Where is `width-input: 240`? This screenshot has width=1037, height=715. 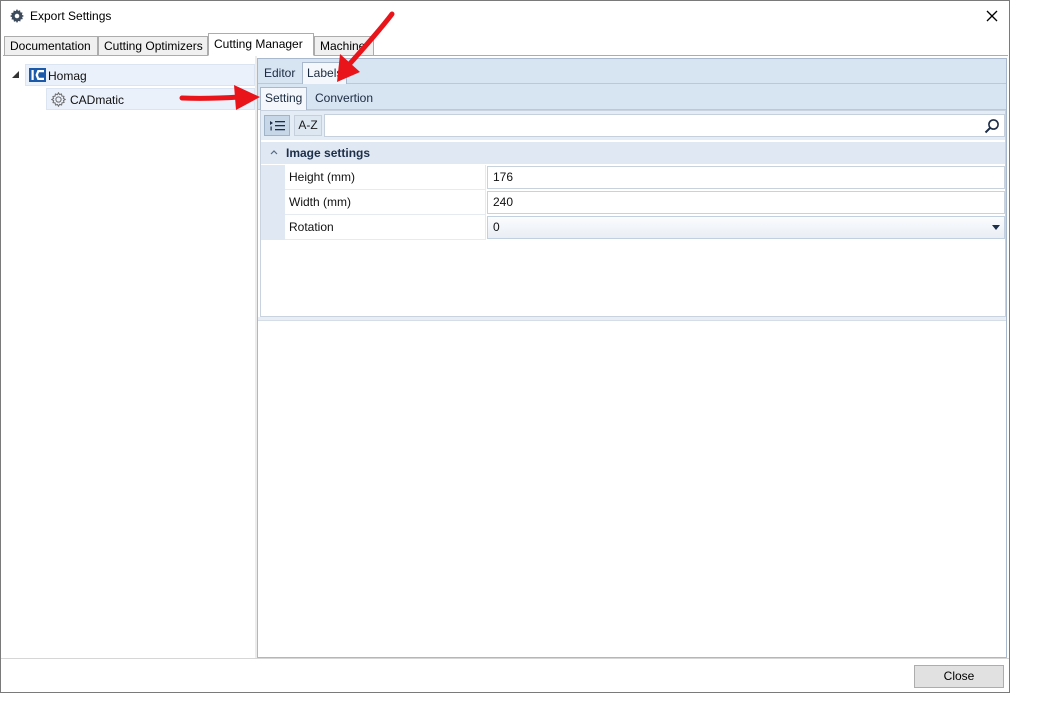 width-input: 240 is located at coordinates (746, 202).